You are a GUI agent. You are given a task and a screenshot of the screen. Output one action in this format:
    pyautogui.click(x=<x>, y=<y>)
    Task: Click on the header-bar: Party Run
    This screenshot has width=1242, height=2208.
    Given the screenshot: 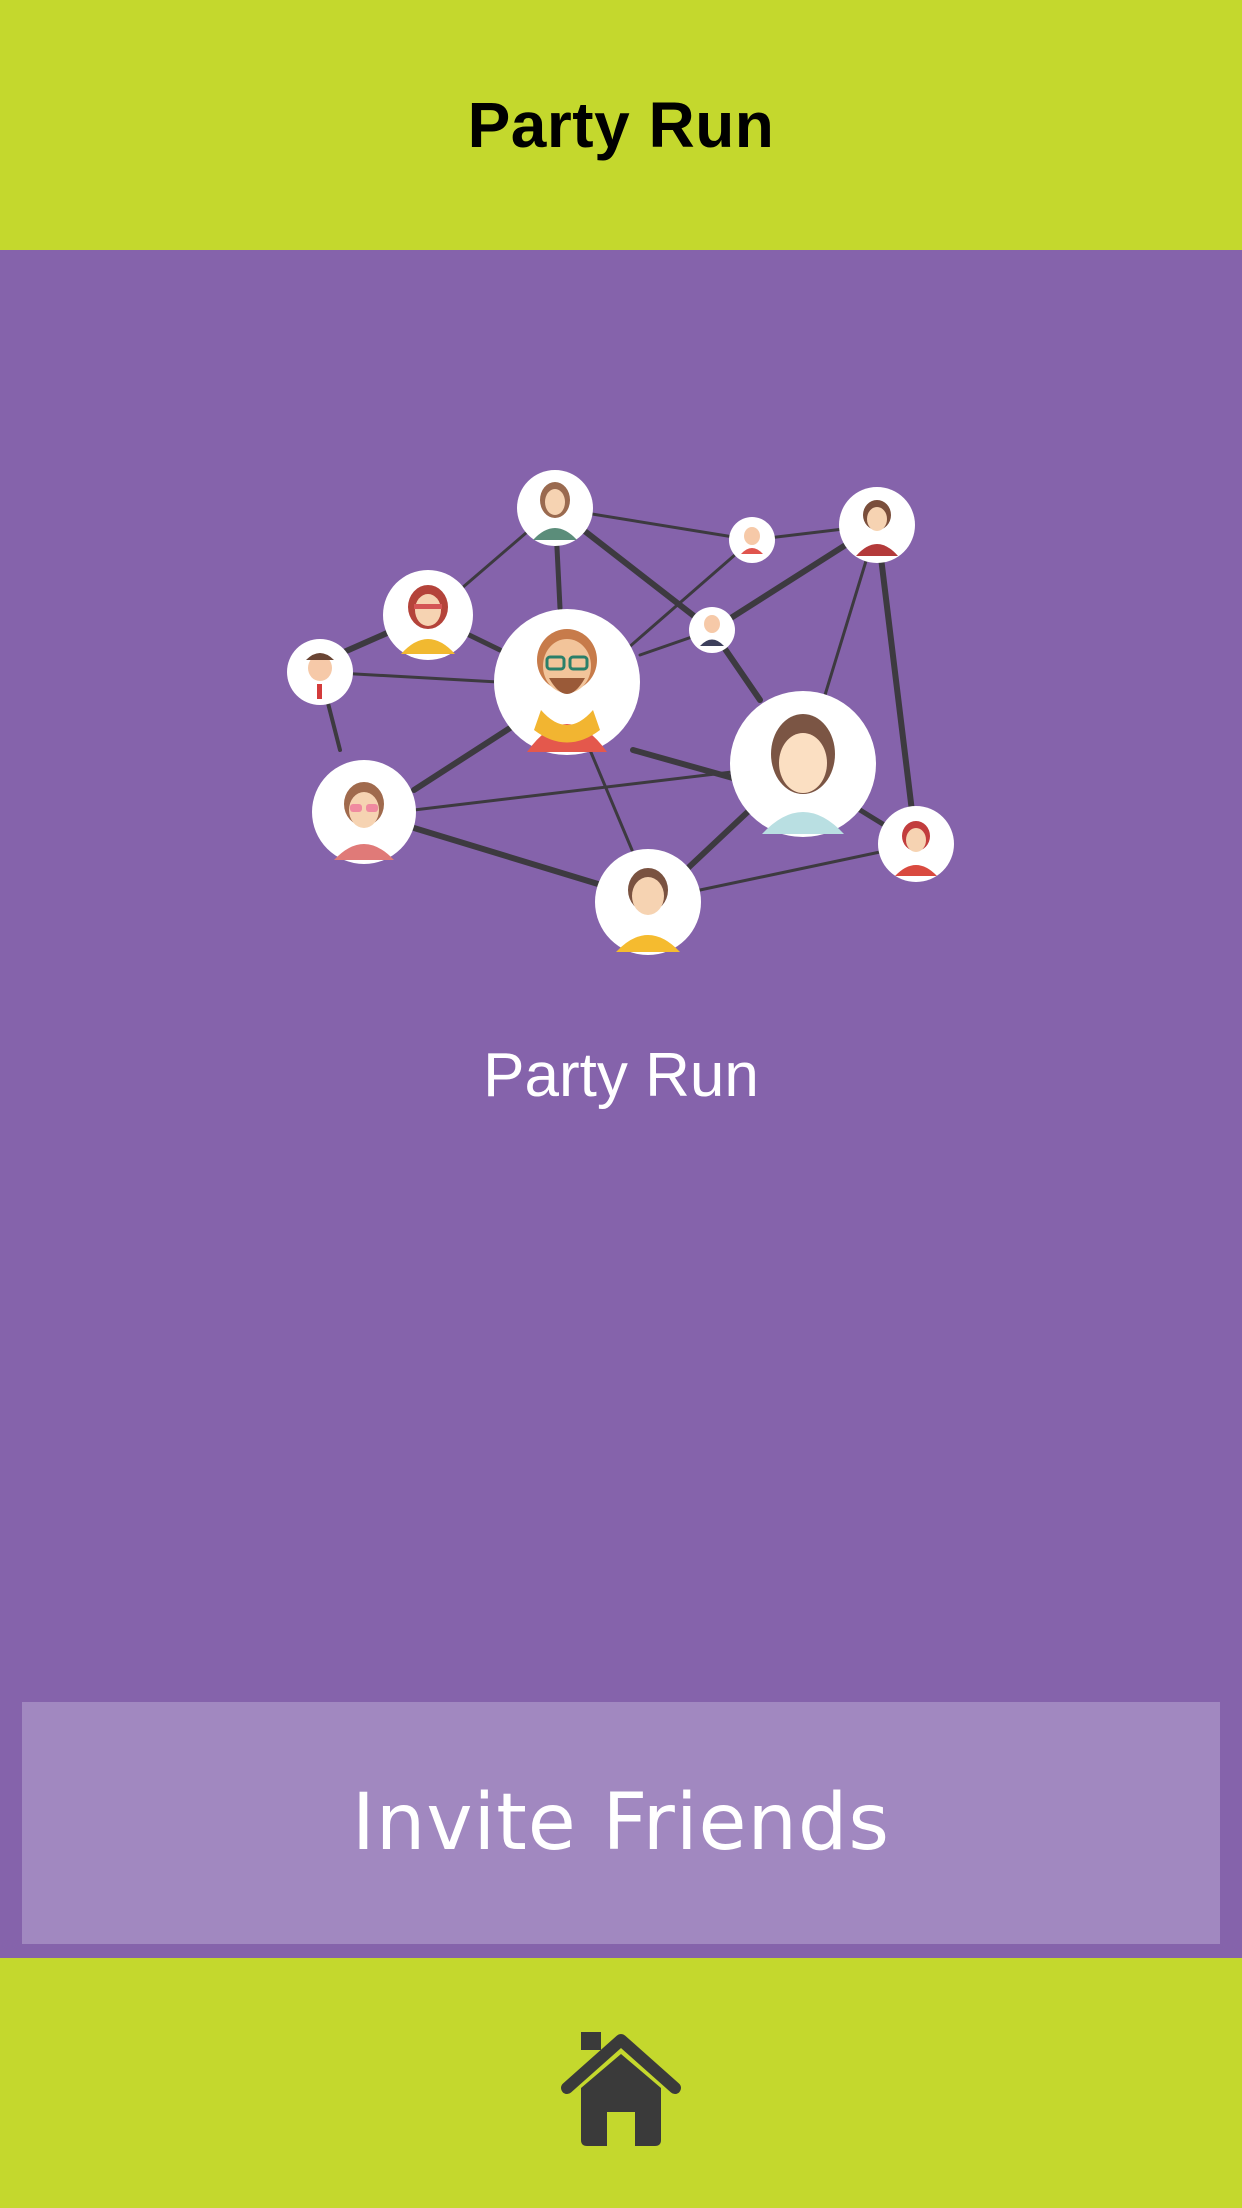 What is the action you would take?
    pyautogui.click(x=621, y=125)
    